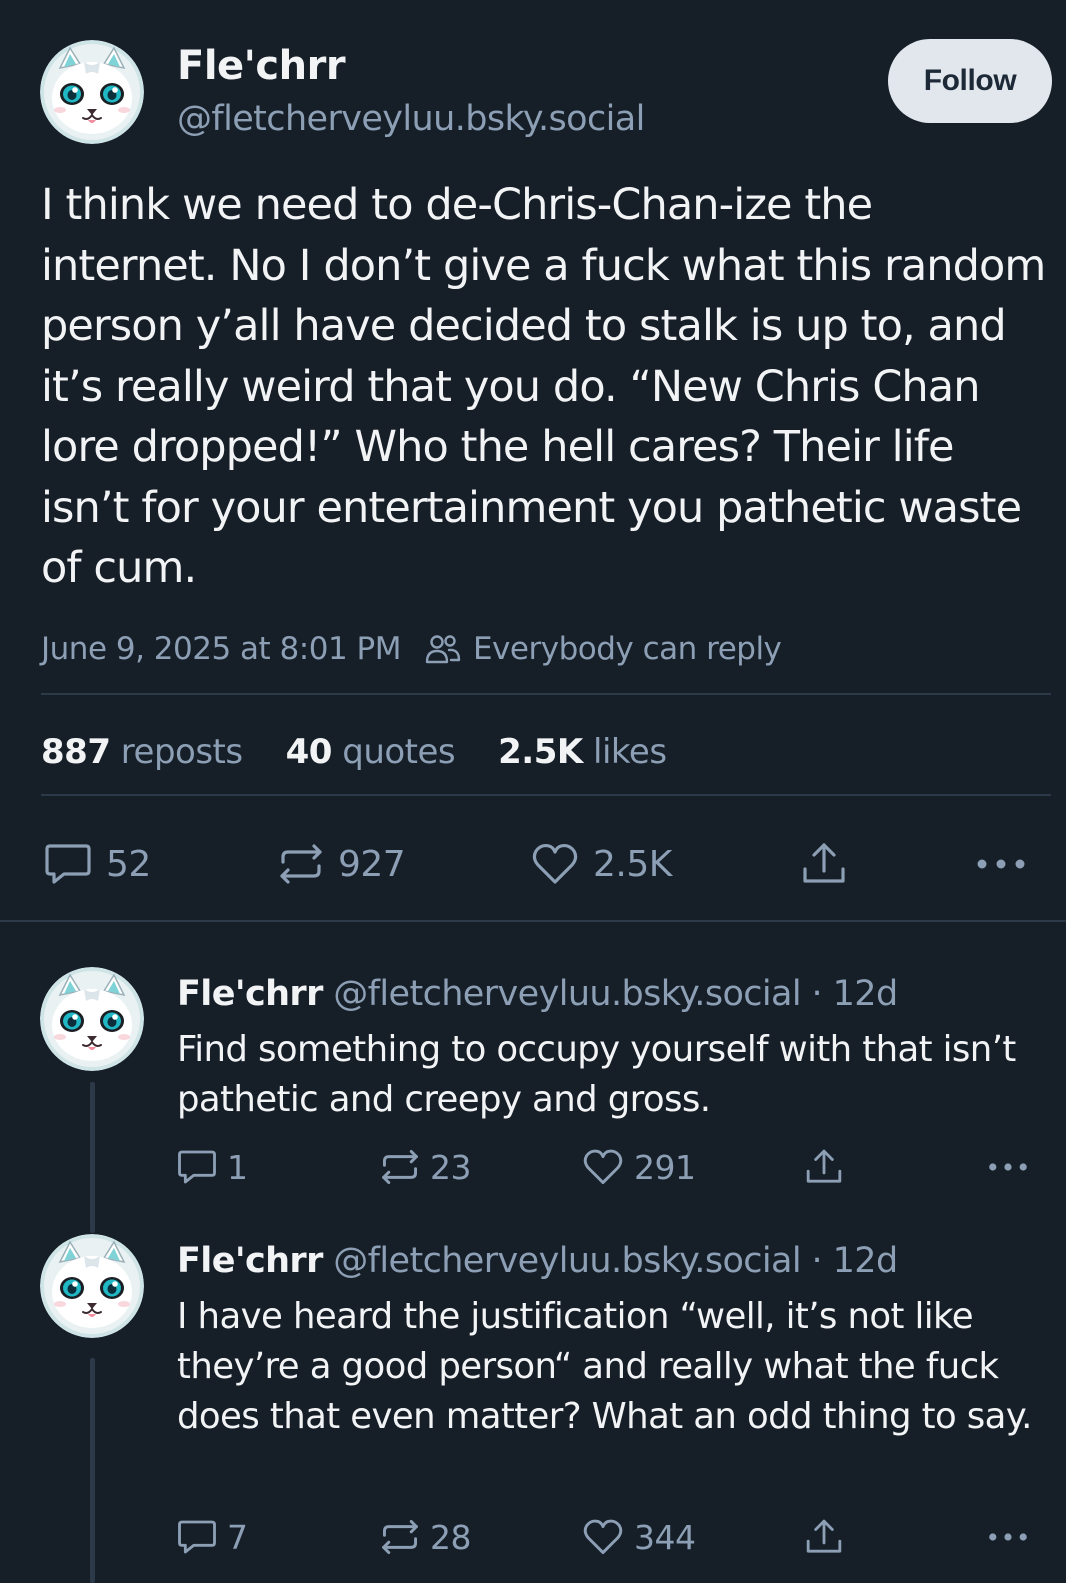 The width and height of the screenshot is (1066, 1583). What do you see at coordinates (399, 752) in the screenshot?
I see `quotes-label: quotes` at bounding box center [399, 752].